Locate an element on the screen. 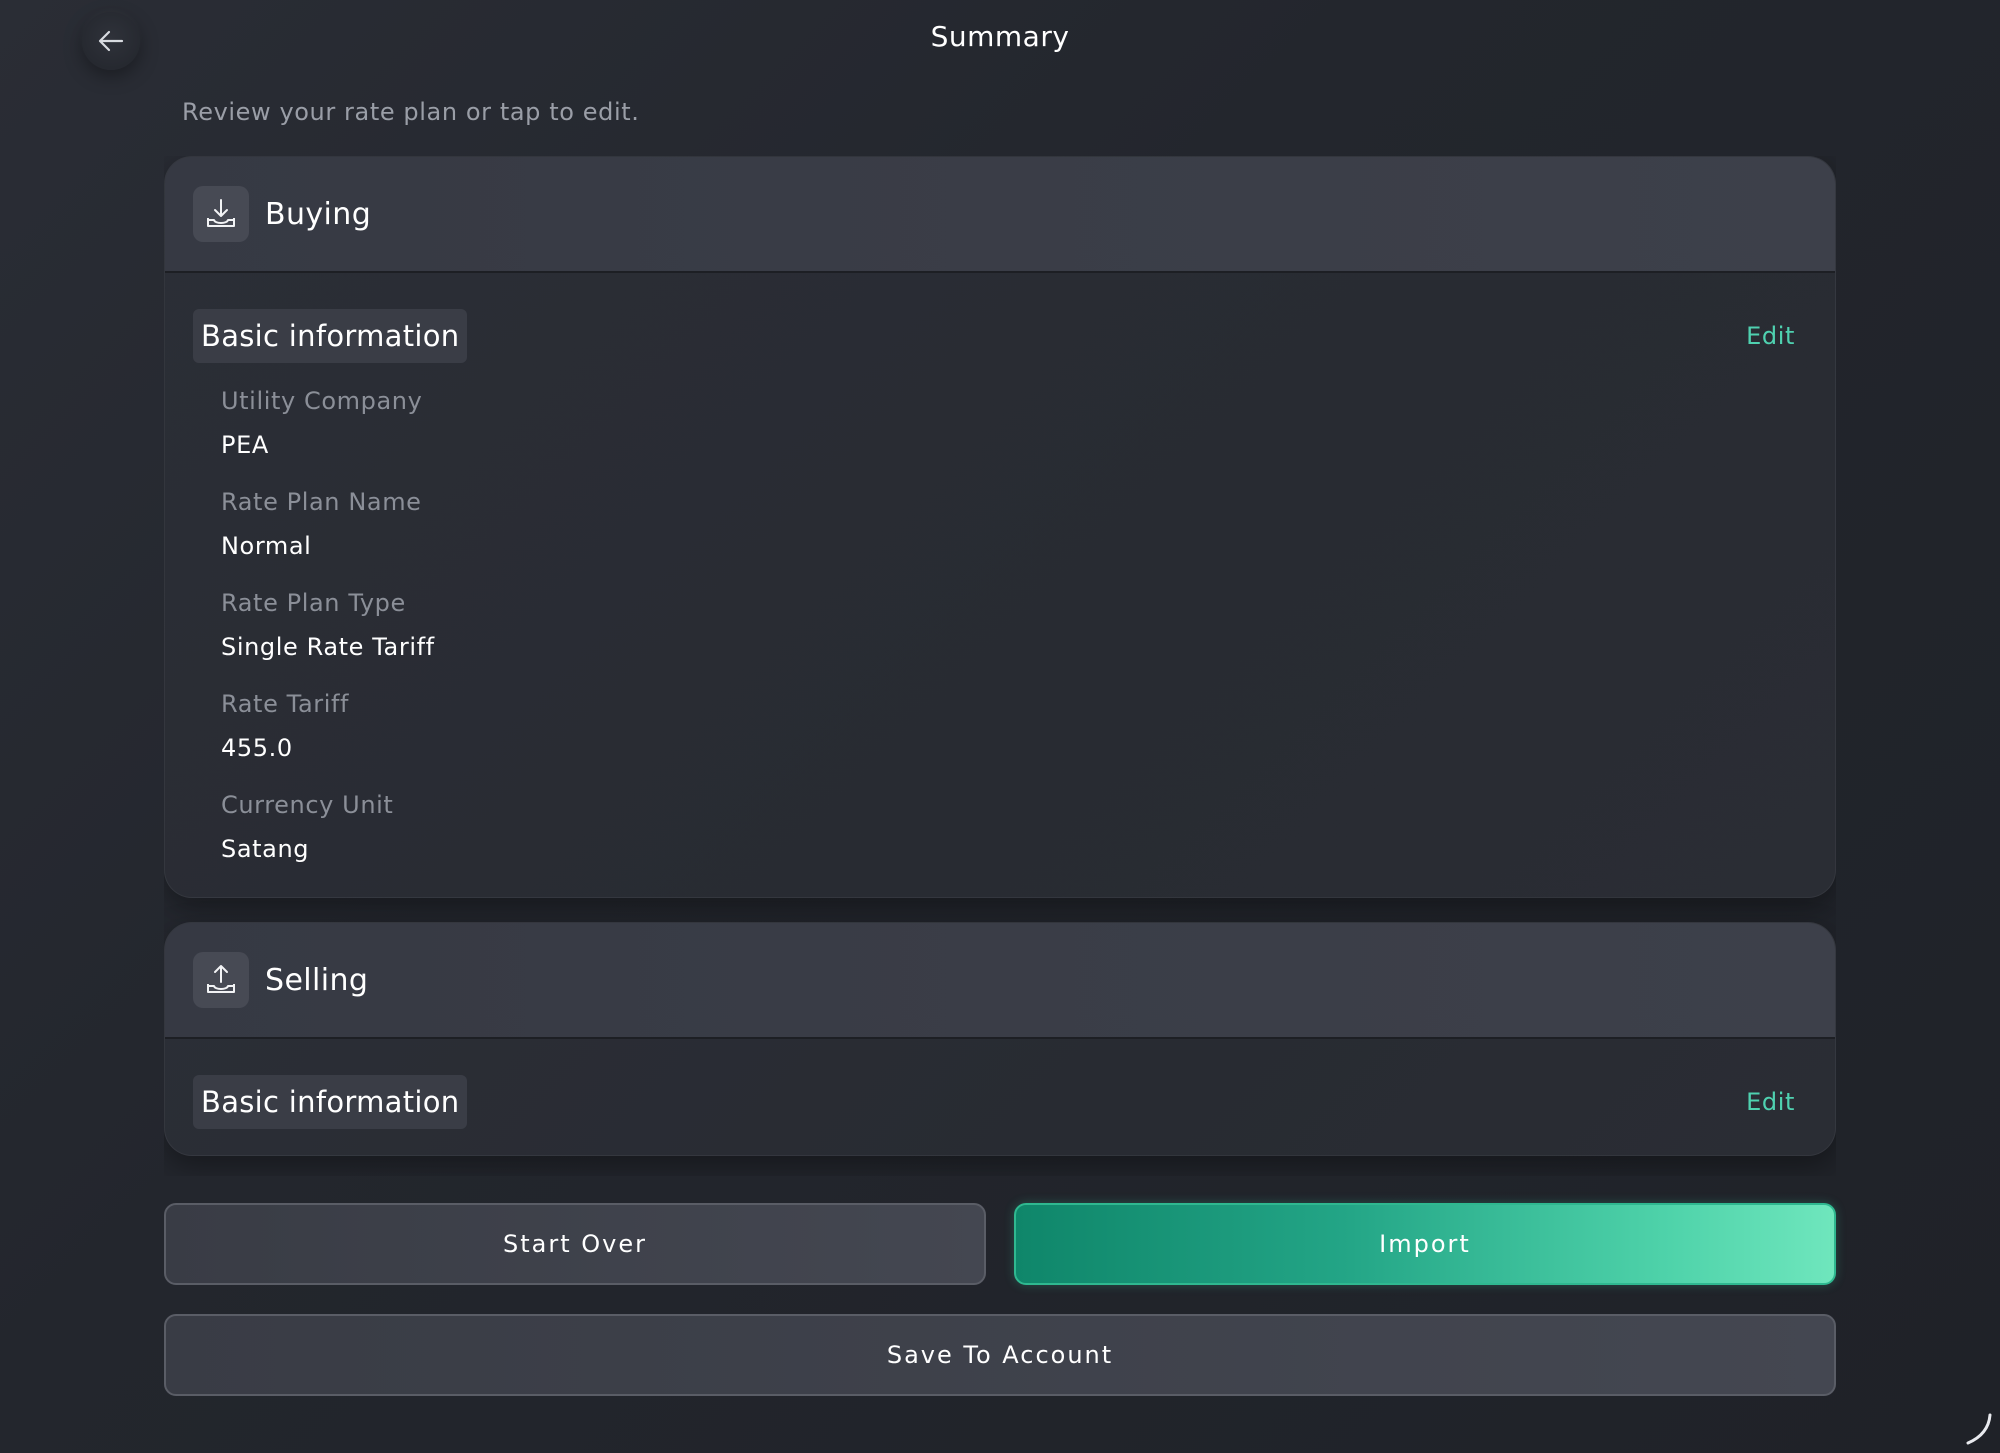 This screenshot has height=1453, width=2000. buying-edit-link: Edit is located at coordinates (1770, 336).